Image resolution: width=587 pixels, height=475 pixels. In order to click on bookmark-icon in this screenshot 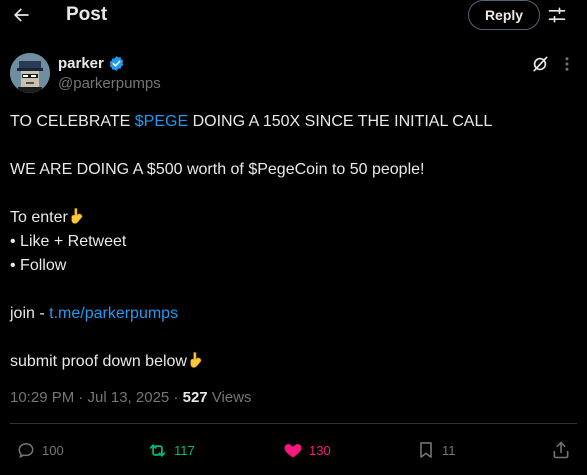, I will do `click(426, 450)`.